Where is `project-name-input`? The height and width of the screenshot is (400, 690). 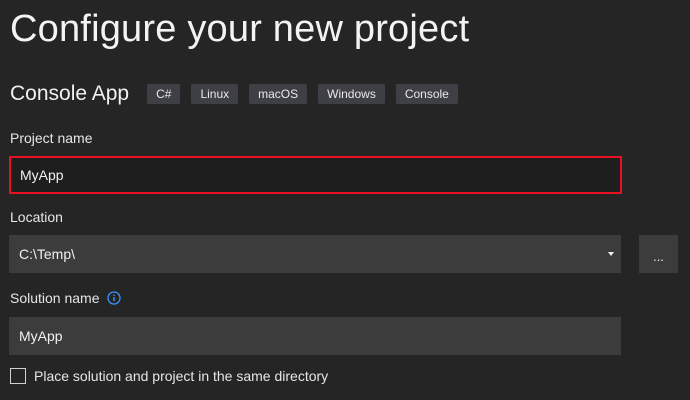
project-name-input is located at coordinates (315, 175).